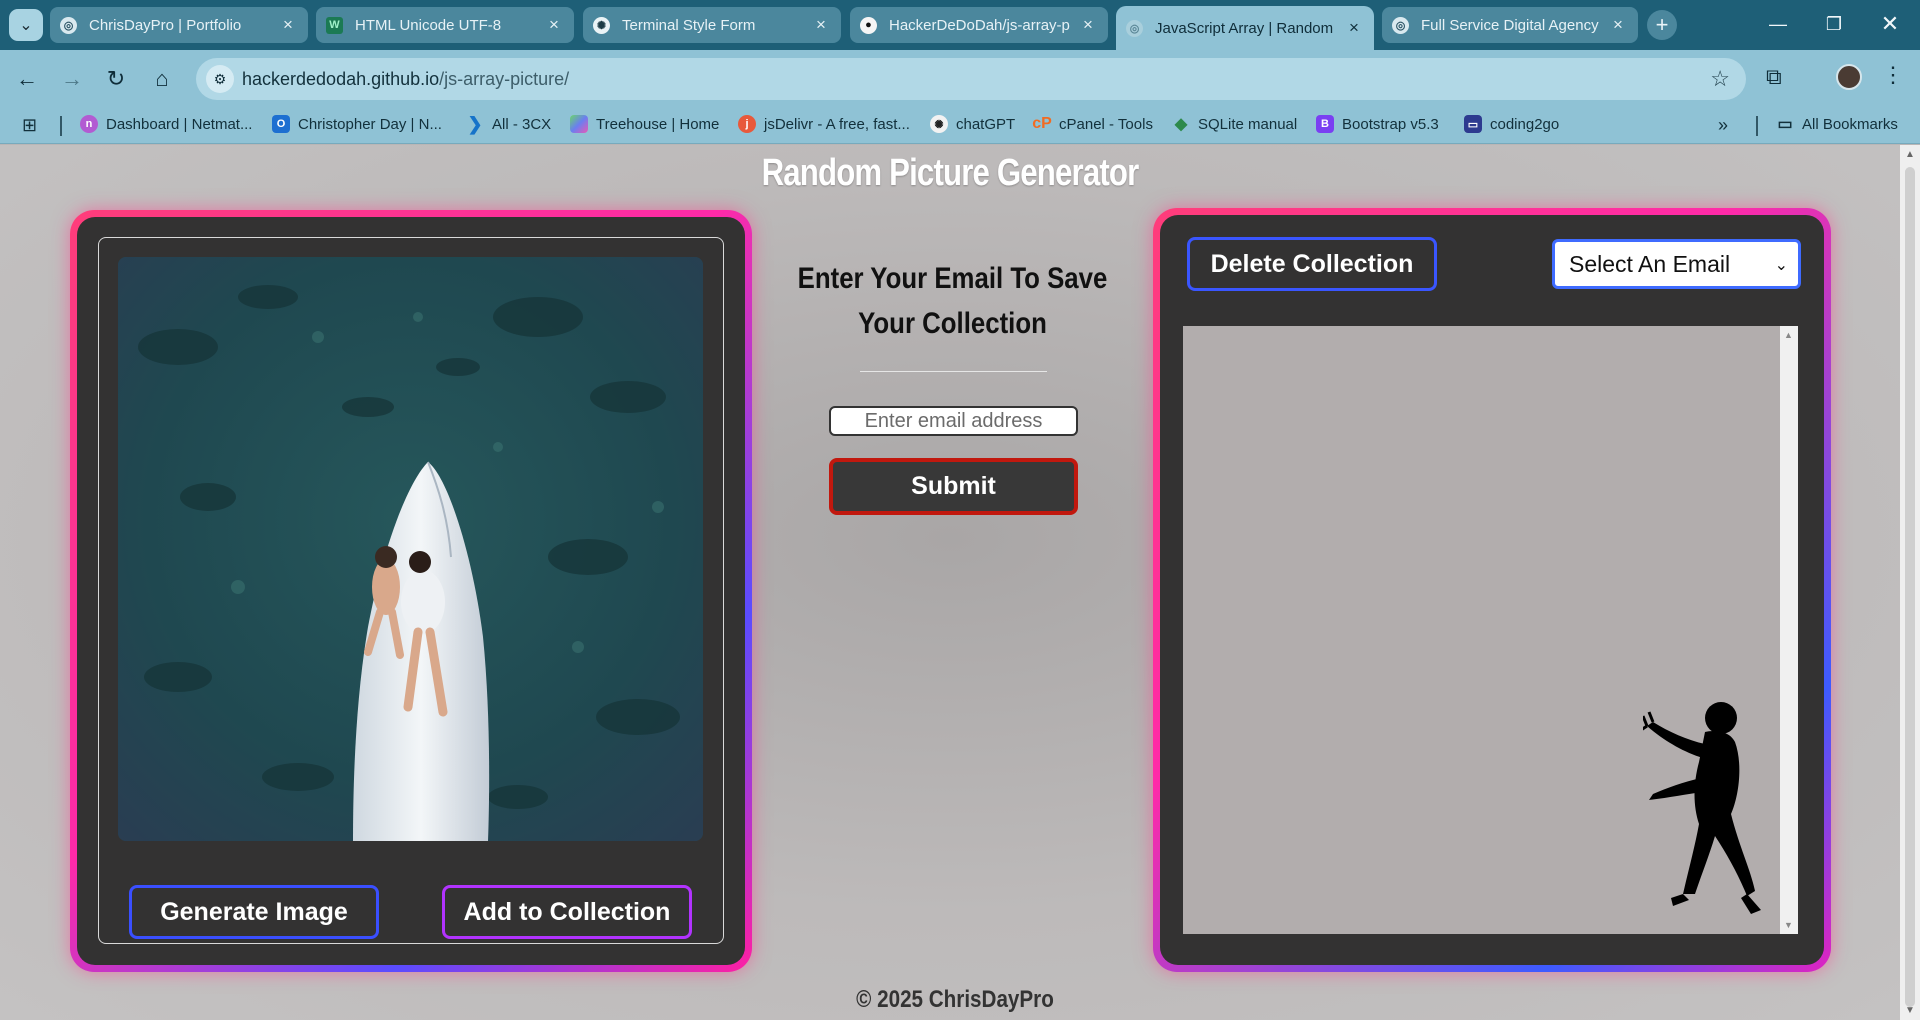 The width and height of the screenshot is (1920, 1020). What do you see at coordinates (89, 124) in the screenshot?
I see `netmat-icon: n` at bounding box center [89, 124].